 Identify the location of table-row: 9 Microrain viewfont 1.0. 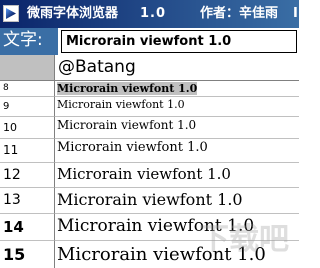
(149, 107).